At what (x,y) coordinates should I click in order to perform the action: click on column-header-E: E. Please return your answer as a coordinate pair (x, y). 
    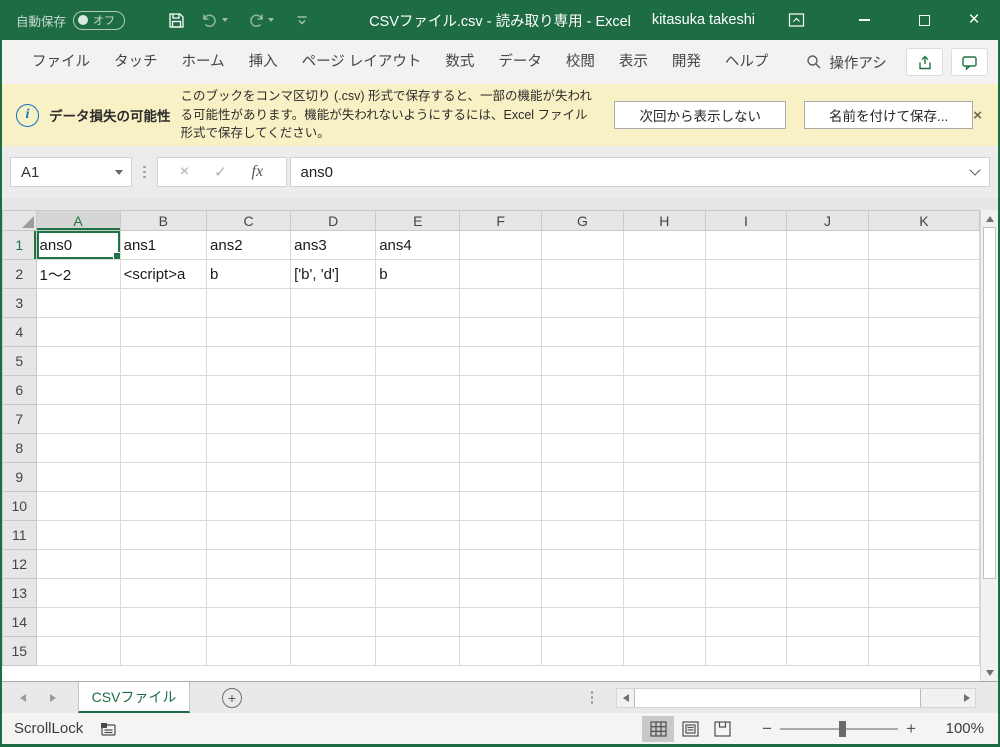
    Looking at the image, I should click on (418, 220).